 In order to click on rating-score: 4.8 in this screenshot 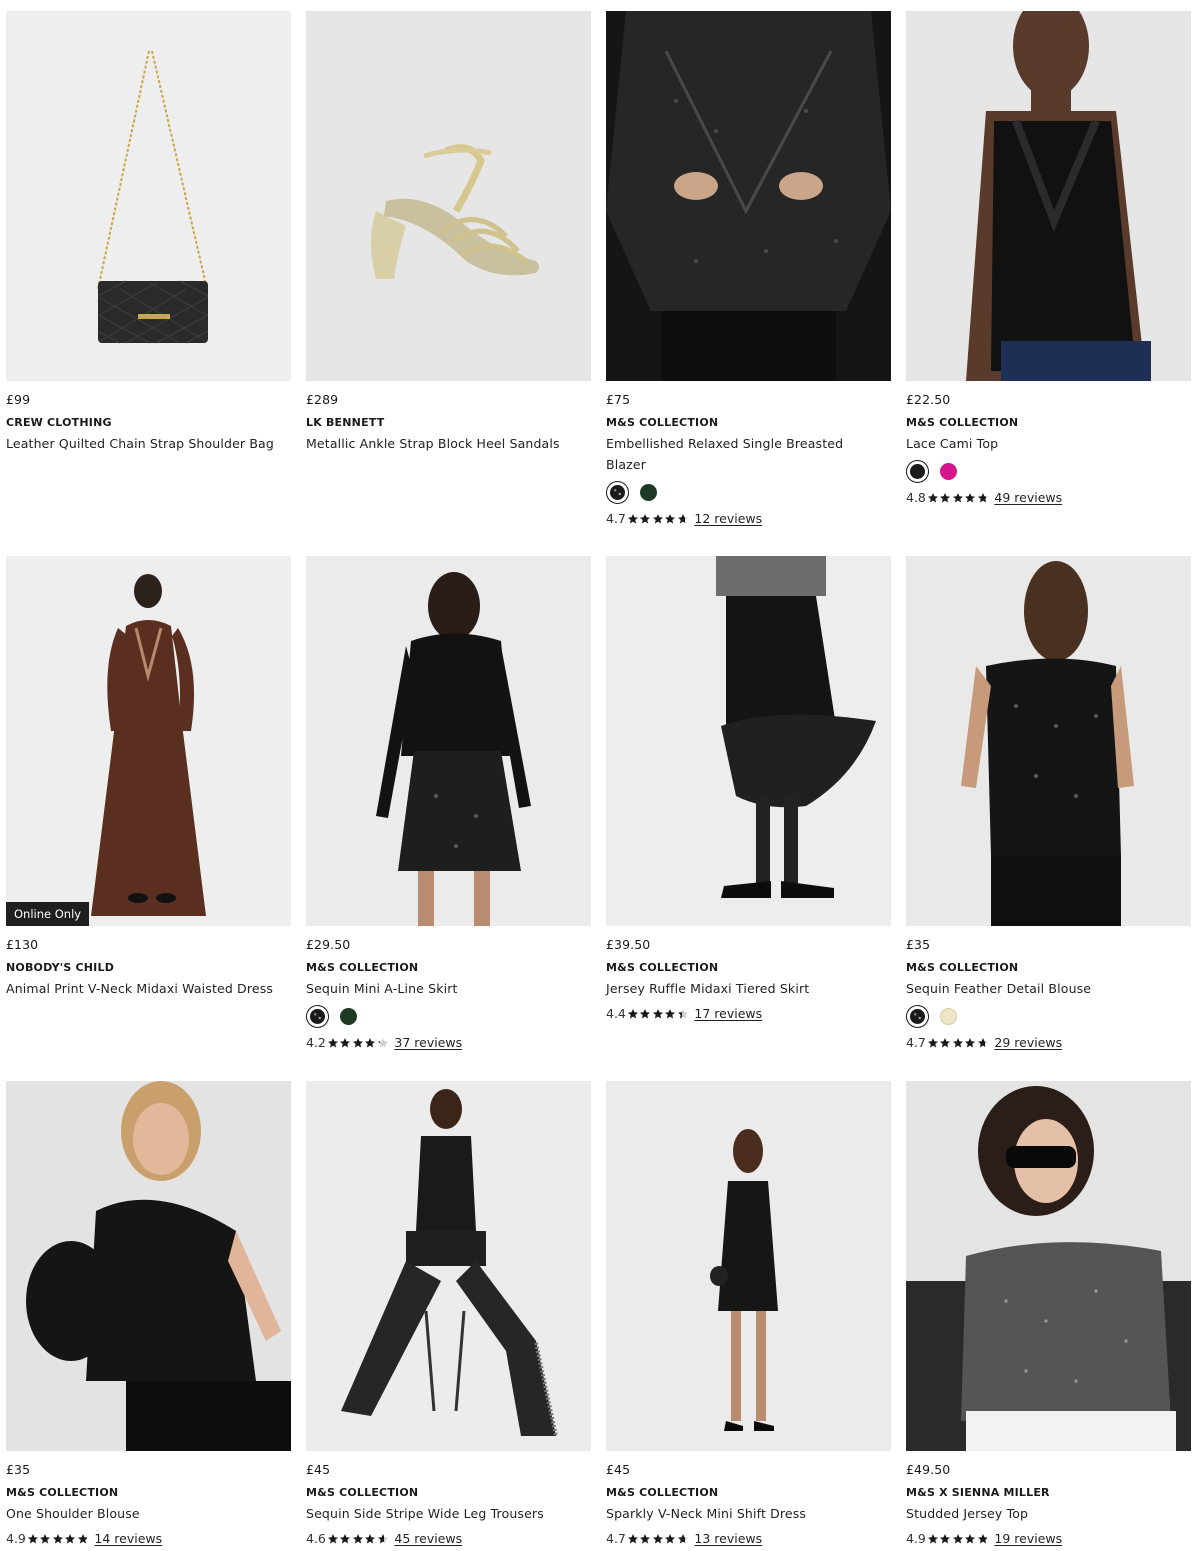, I will do `click(916, 497)`.